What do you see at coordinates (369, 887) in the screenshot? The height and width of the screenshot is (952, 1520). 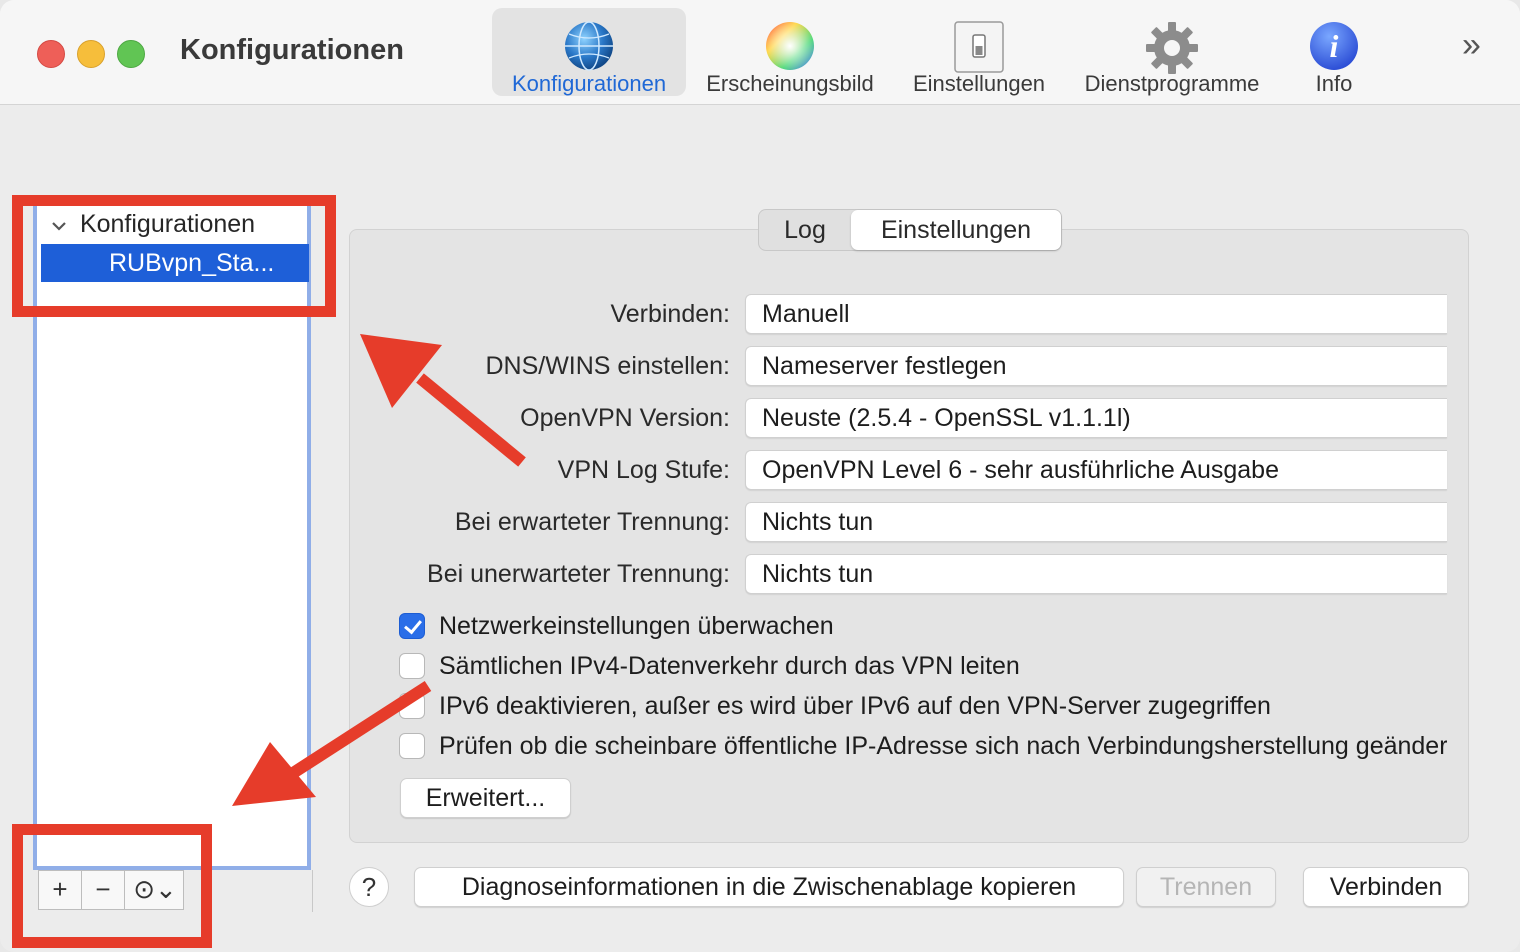 I see `help-button: ?` at bounding box center [369, 887].